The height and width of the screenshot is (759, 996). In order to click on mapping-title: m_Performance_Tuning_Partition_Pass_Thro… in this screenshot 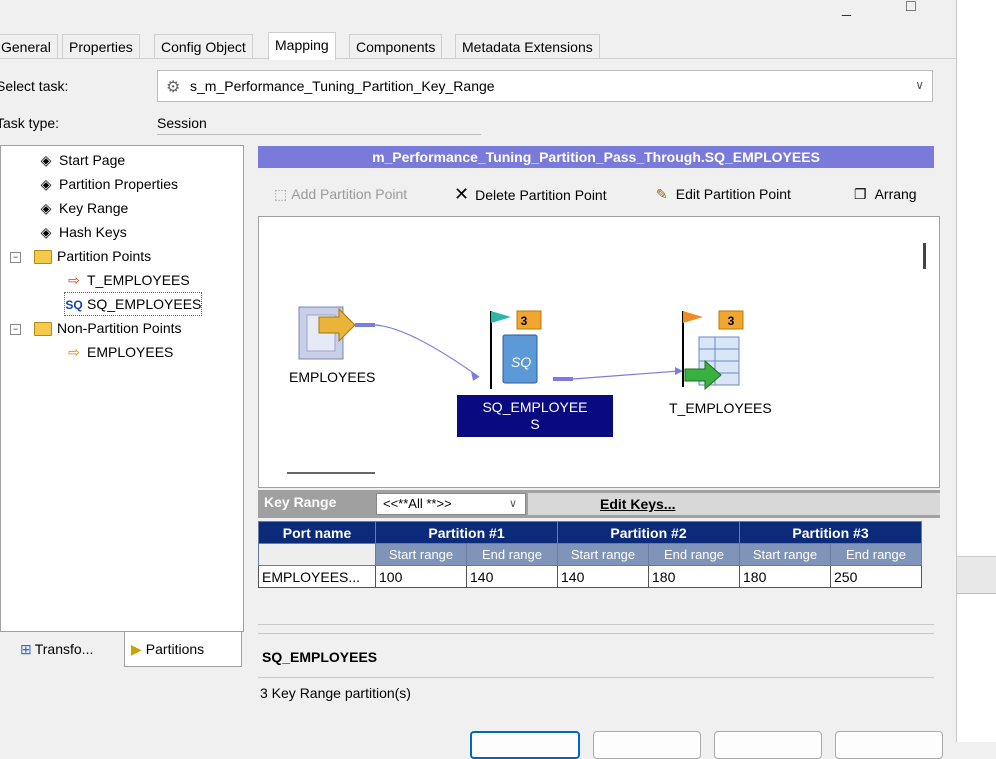, I will do `click(596, 157)`.